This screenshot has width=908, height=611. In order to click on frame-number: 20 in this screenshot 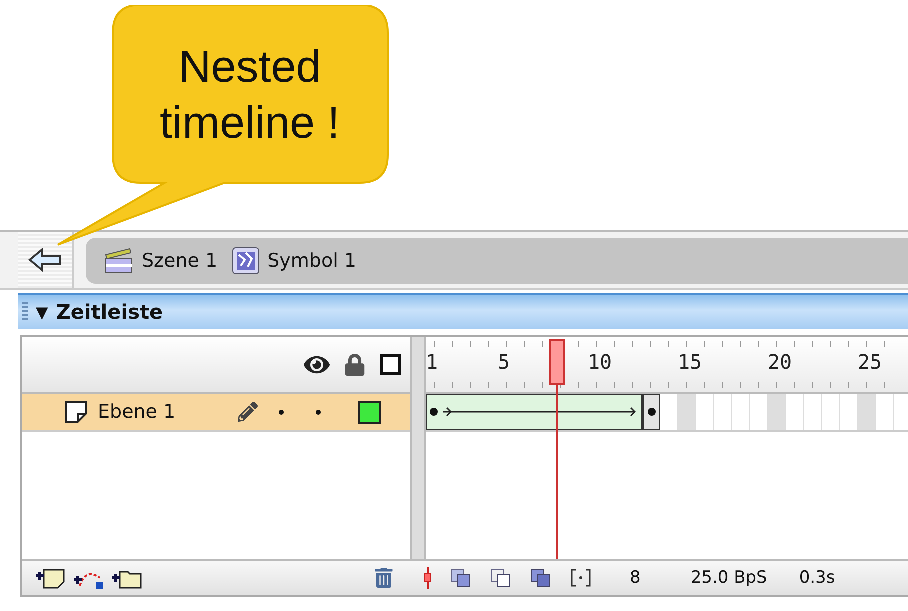, I will do `click(780, 362)`.